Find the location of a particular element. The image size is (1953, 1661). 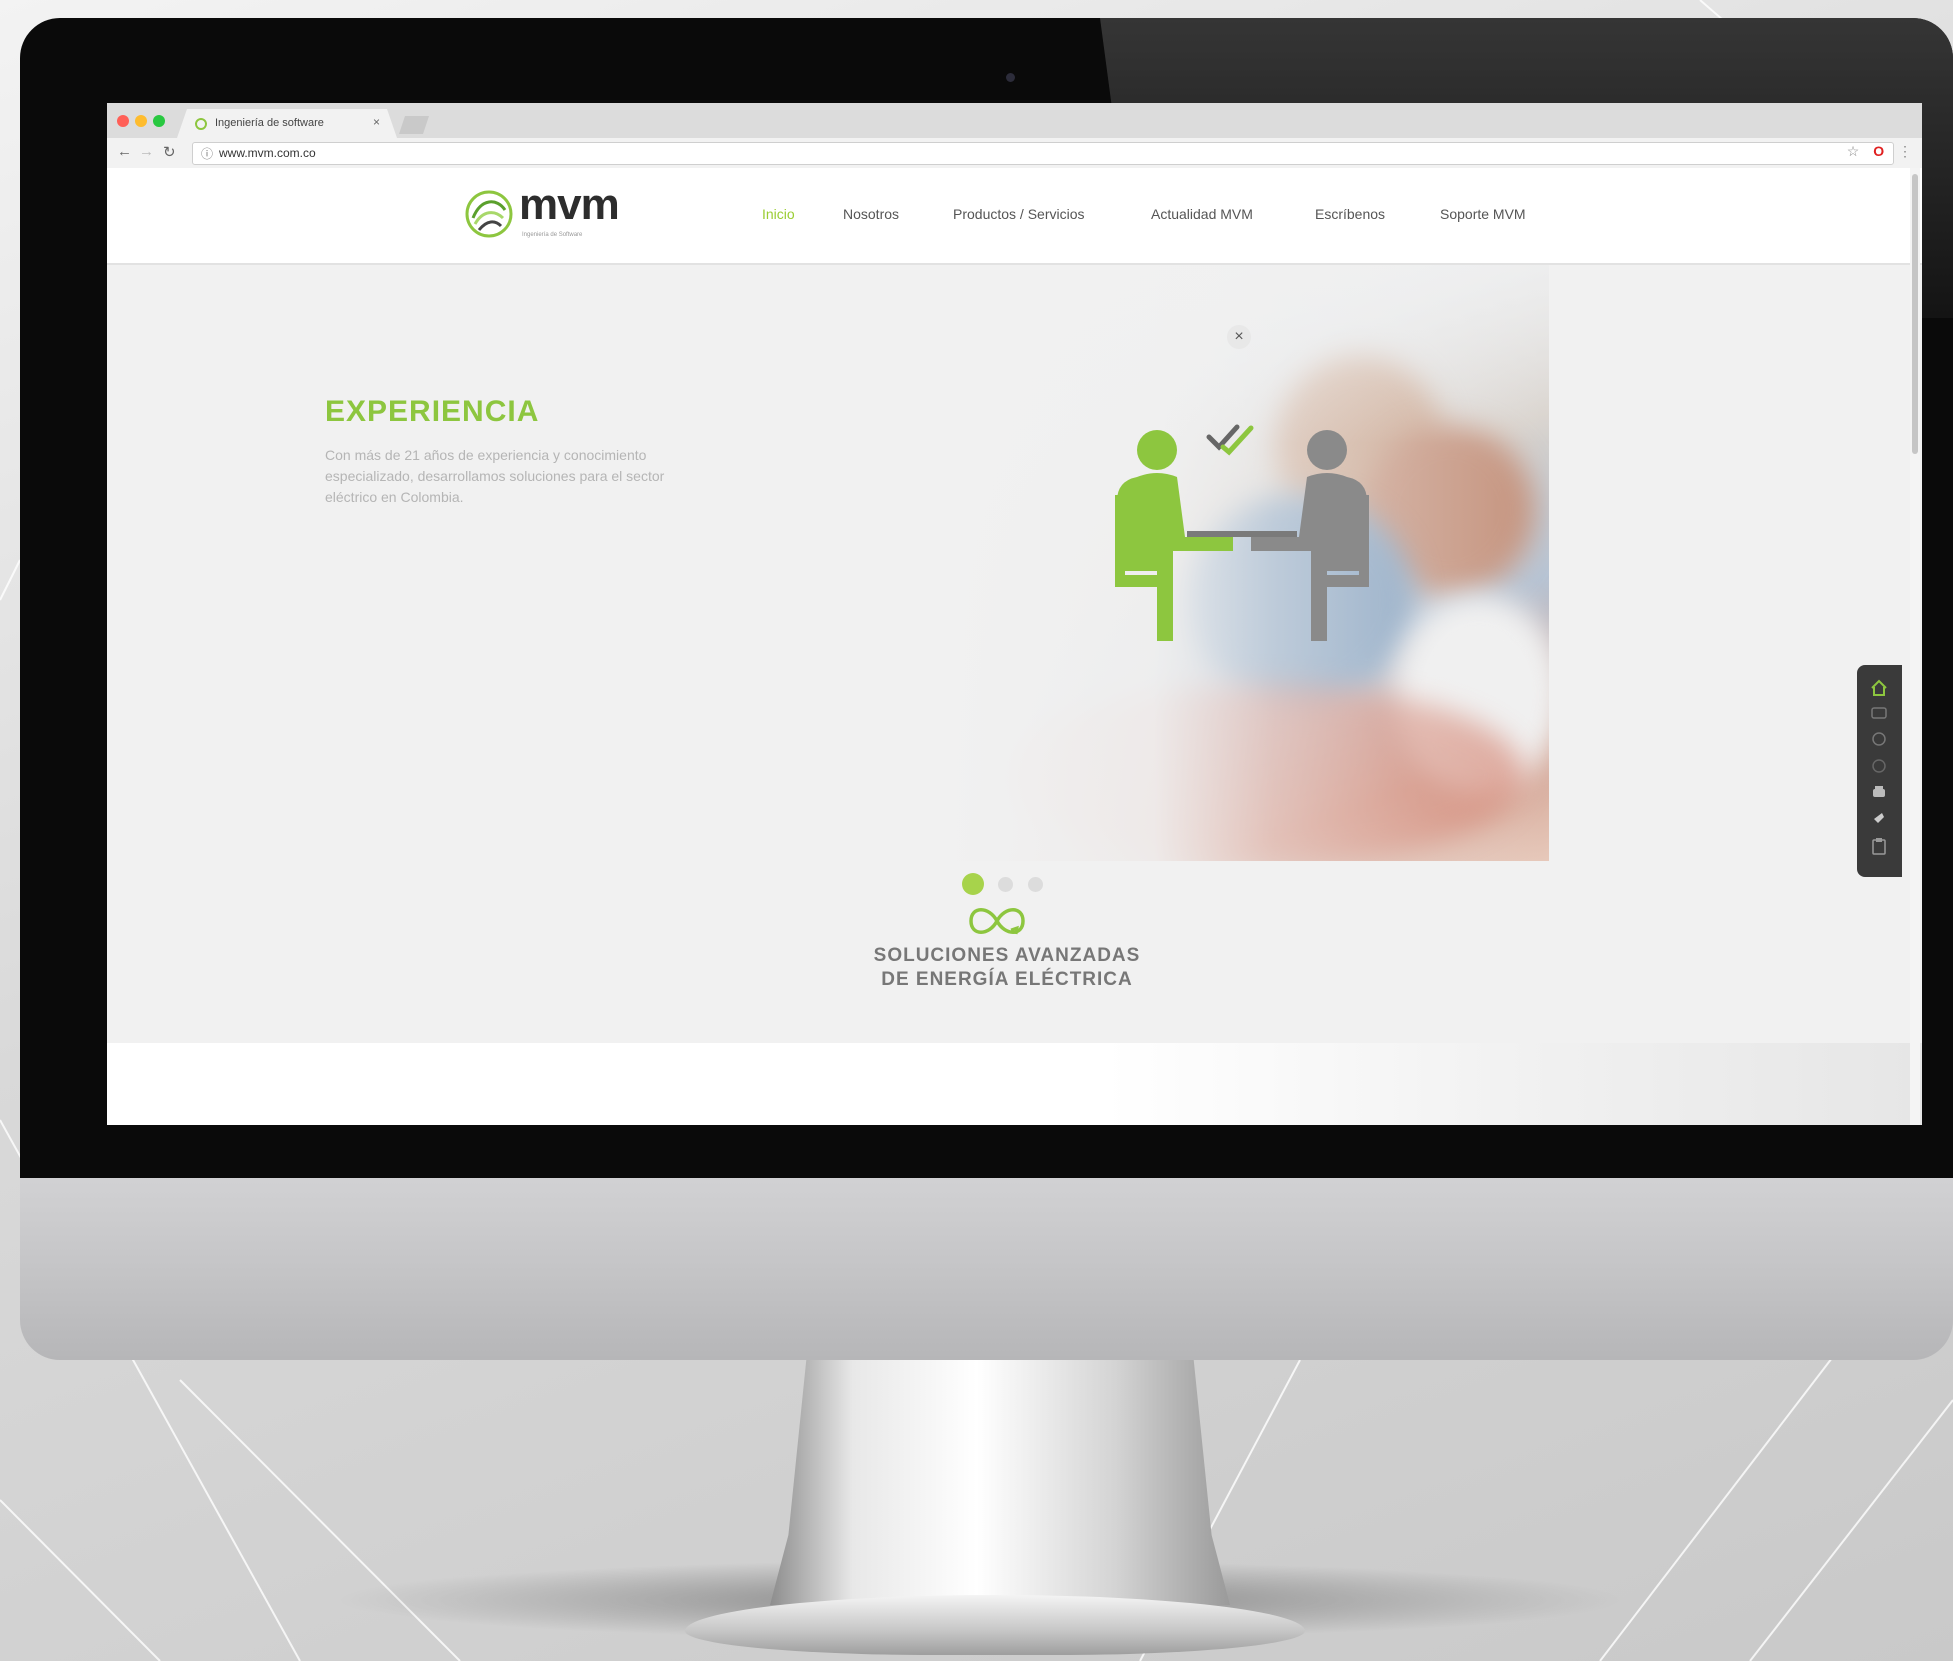

chat-bubble-icon is located at coordinates (1879, 740).